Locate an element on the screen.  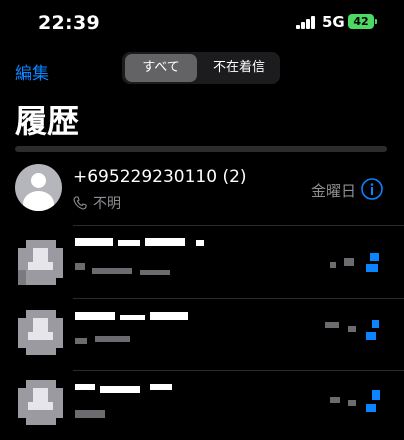
info-icon is located at coordinates (372, 189).